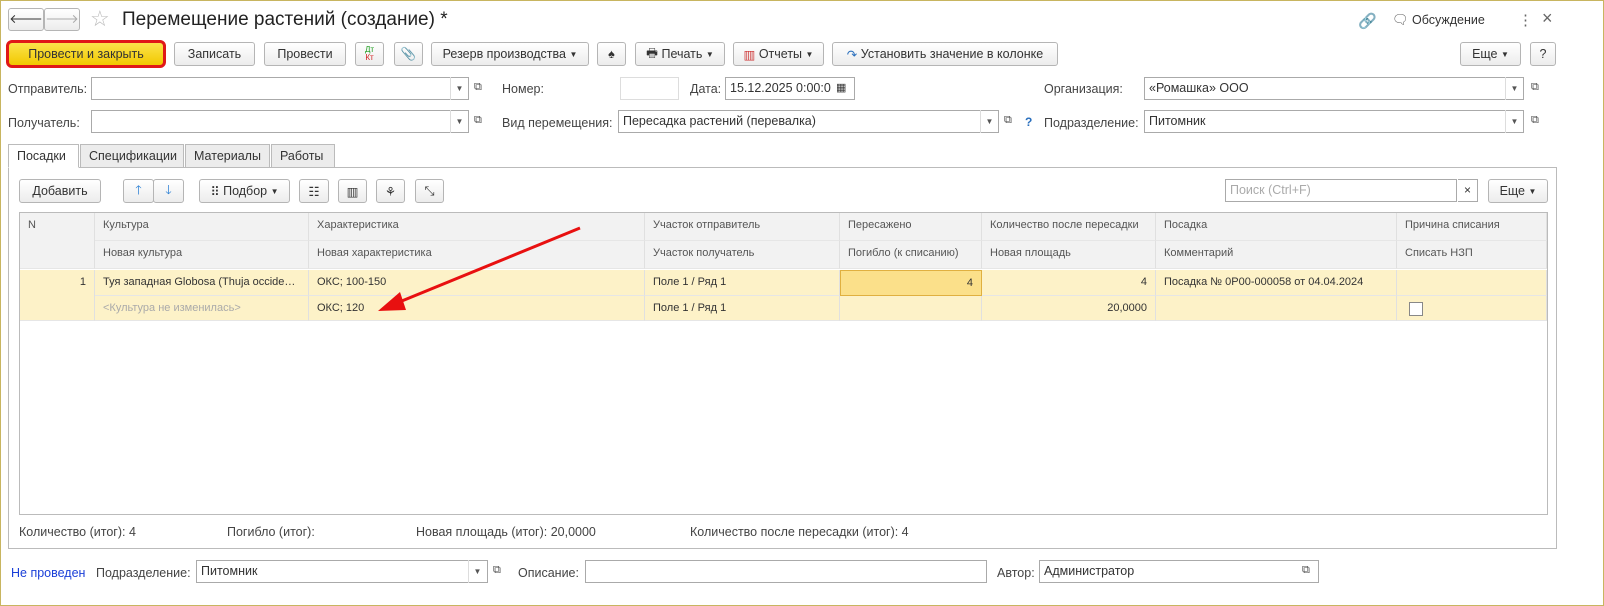 This screenshot has height=606, width=1604. What do you see at coordinates (799, 532) in the screenshot?
I see `total-qty-after: Количество после пересадки (итог): 4` at bounding box center [799, 532].